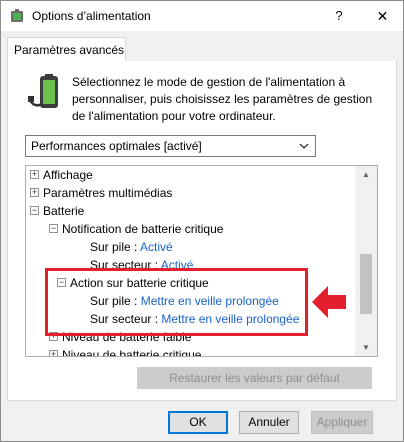  What do you see at coordinates (382, 16) in the screenshot?
I see `close-button: ✕` at bounding box center [382, 16].